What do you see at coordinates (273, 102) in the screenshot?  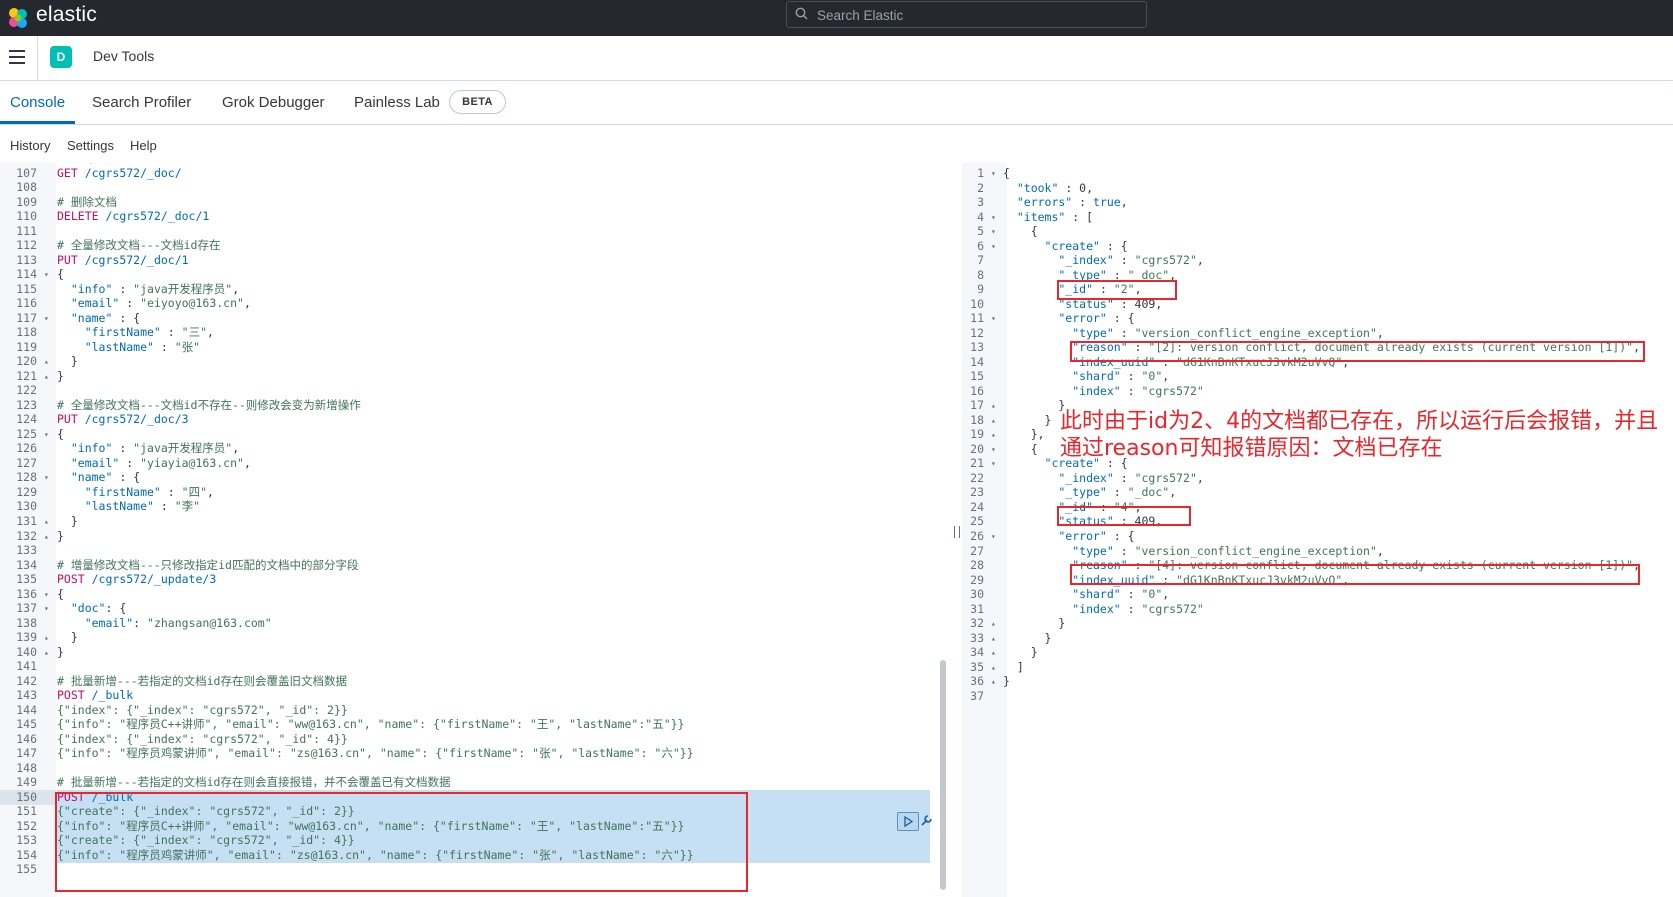 I see `tab-grok-debugger: Grok Debugger` at bounding box center [273, 102].